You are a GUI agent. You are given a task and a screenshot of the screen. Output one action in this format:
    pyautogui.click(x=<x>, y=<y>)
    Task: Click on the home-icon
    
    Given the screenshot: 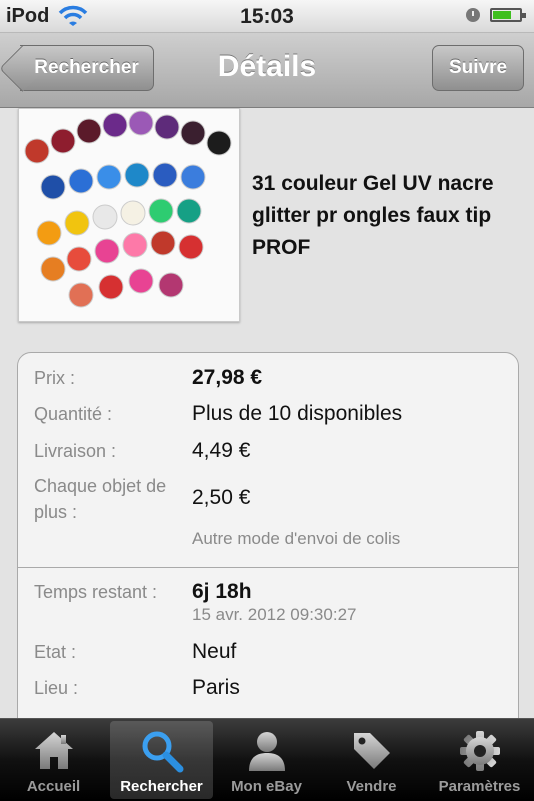 What is the action you would take?
    pyautogui.click(x=53, y=750)
    